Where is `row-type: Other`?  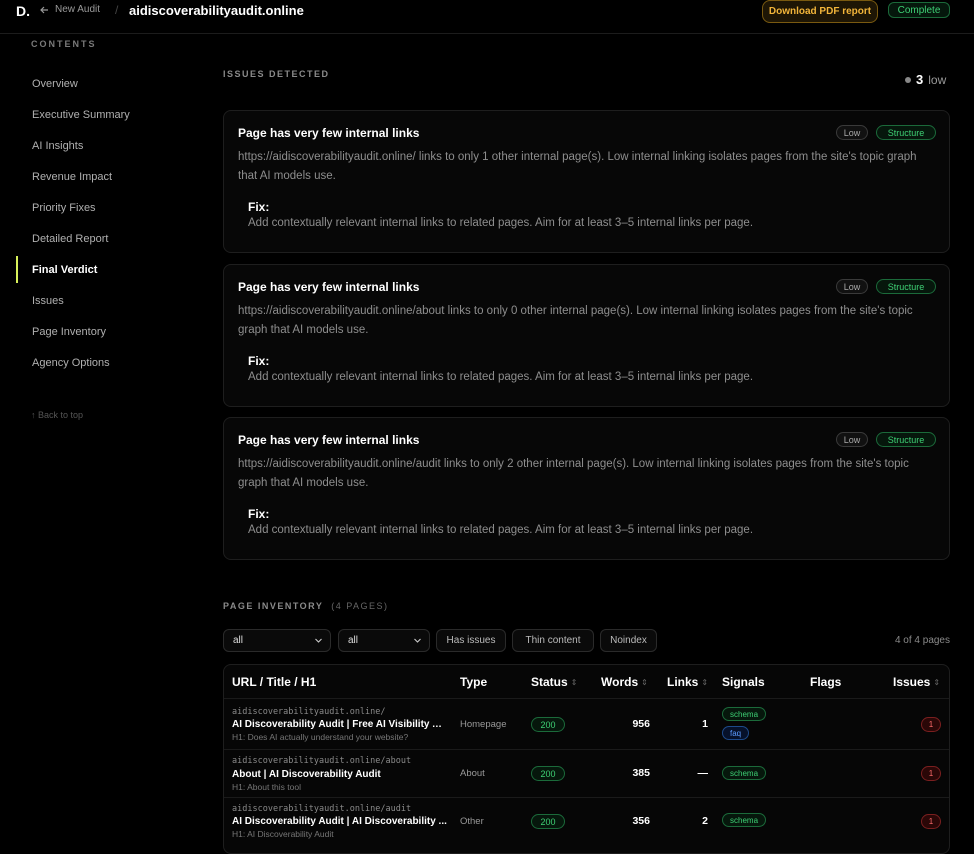 row-type: Other is located at coordinates (472, 821).